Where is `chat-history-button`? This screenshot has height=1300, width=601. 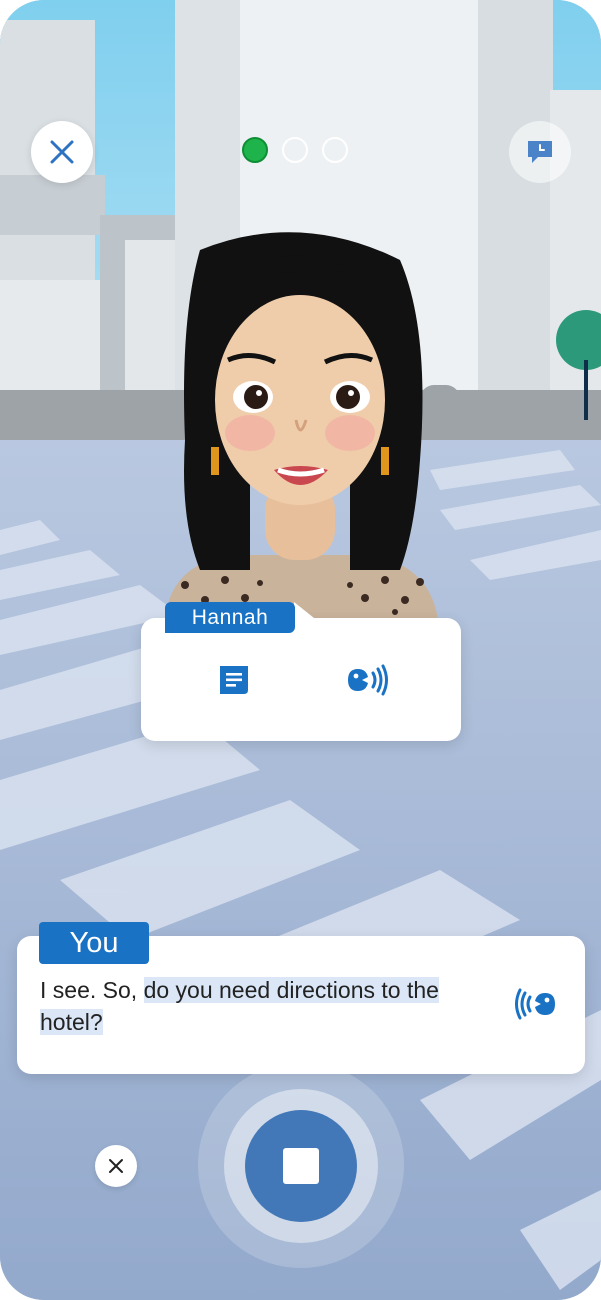 chat-history-button is located at coordinates (540, 152).